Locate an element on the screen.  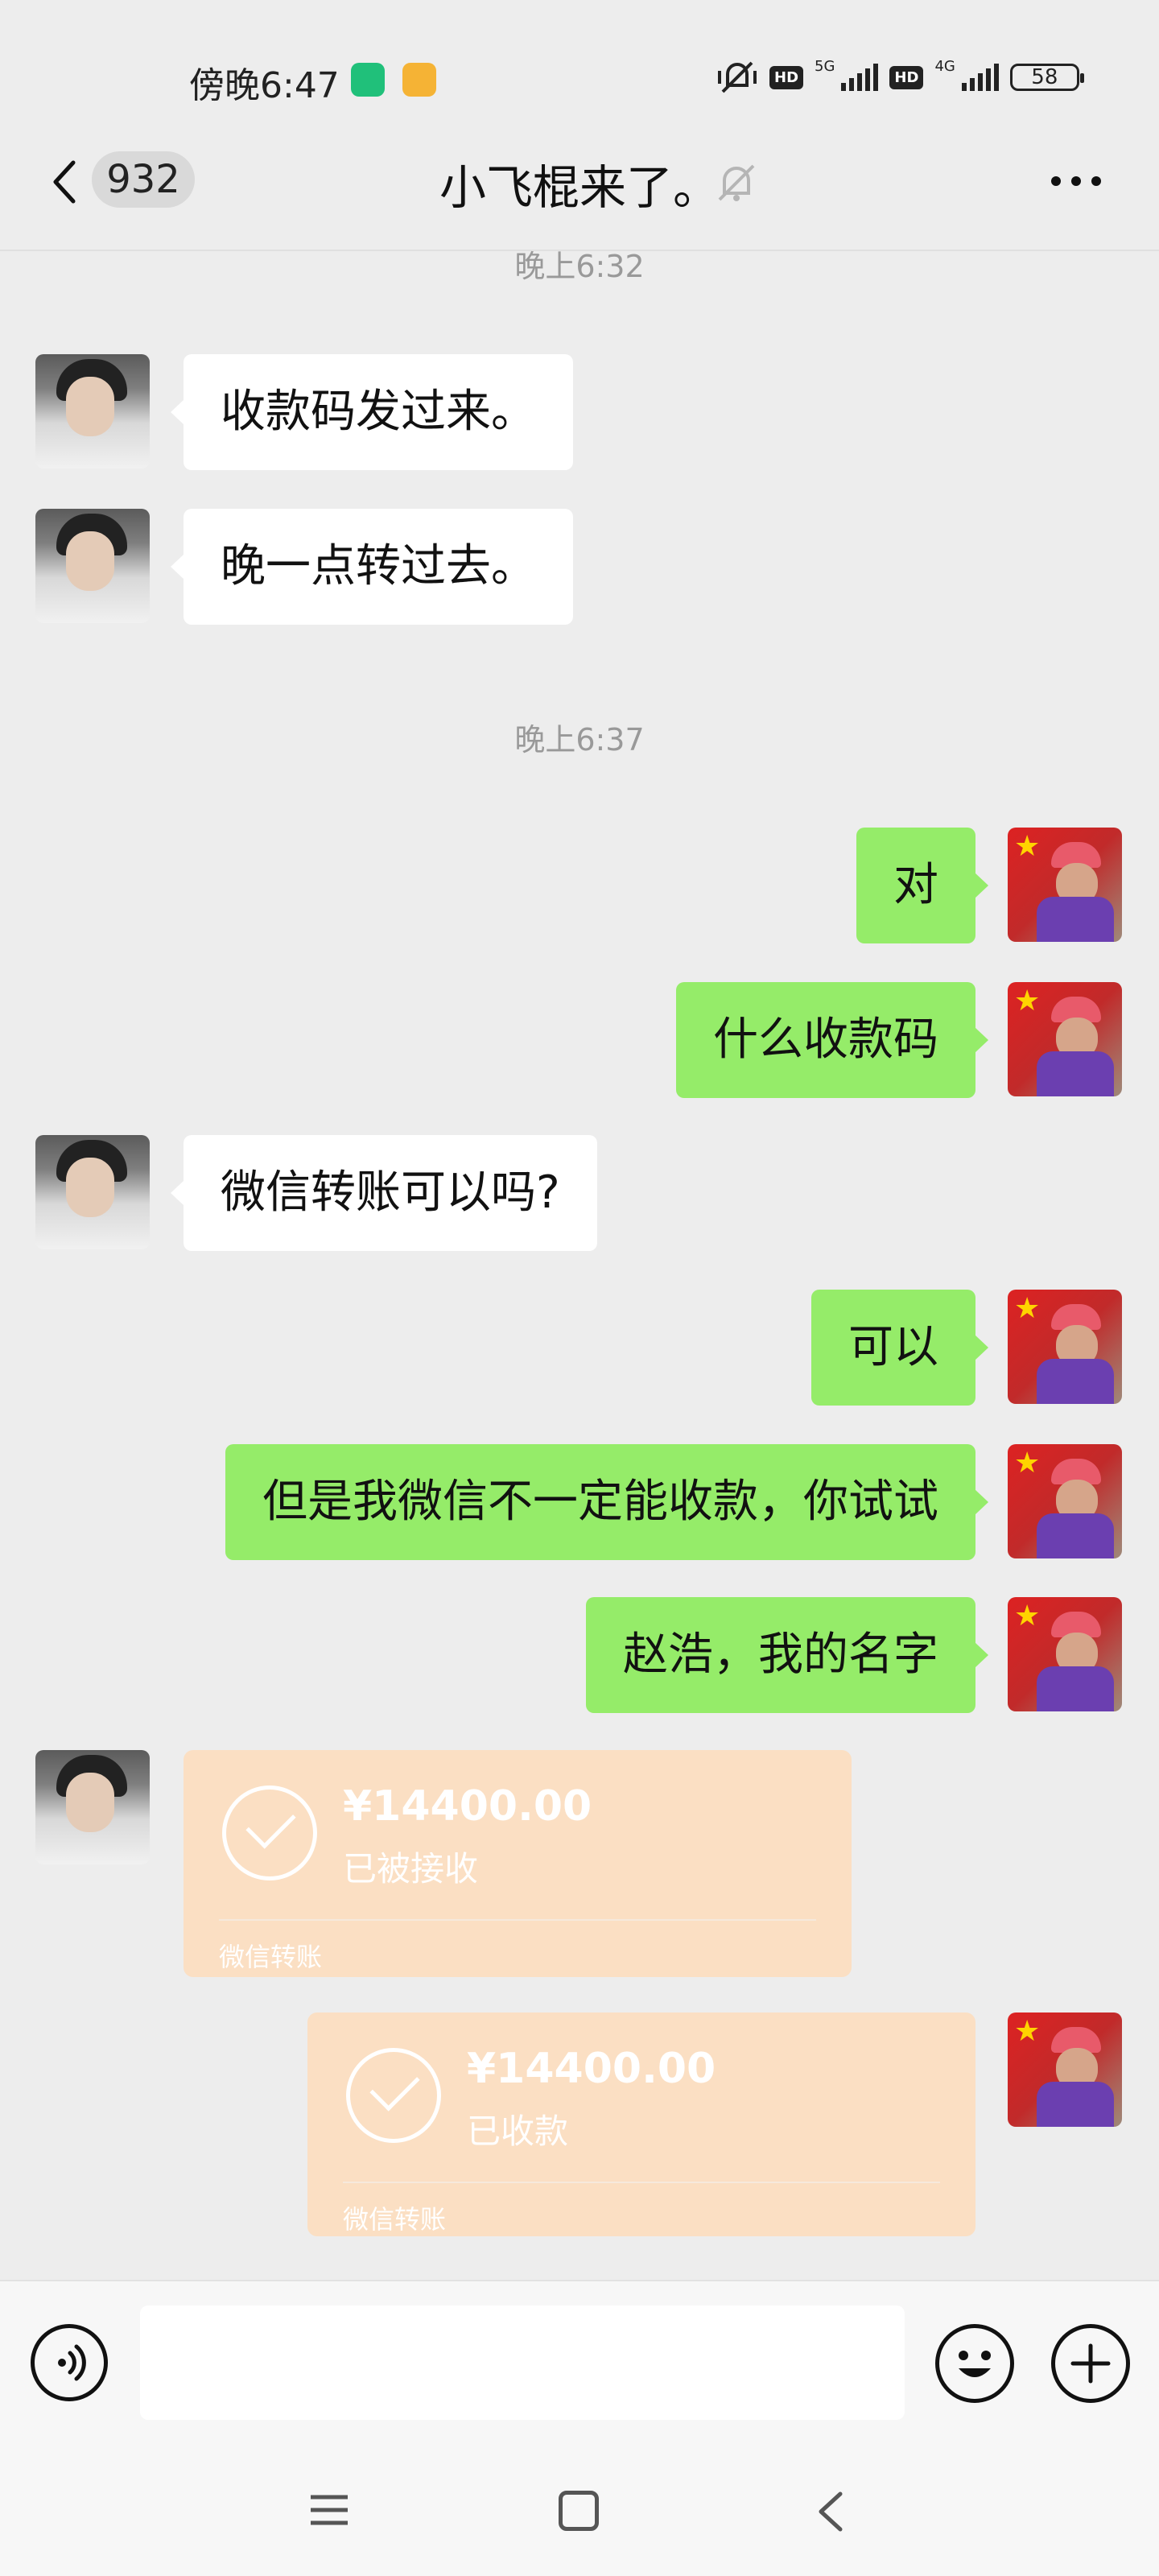
hd-badge-2: HD is located at coordinates (906, 77).